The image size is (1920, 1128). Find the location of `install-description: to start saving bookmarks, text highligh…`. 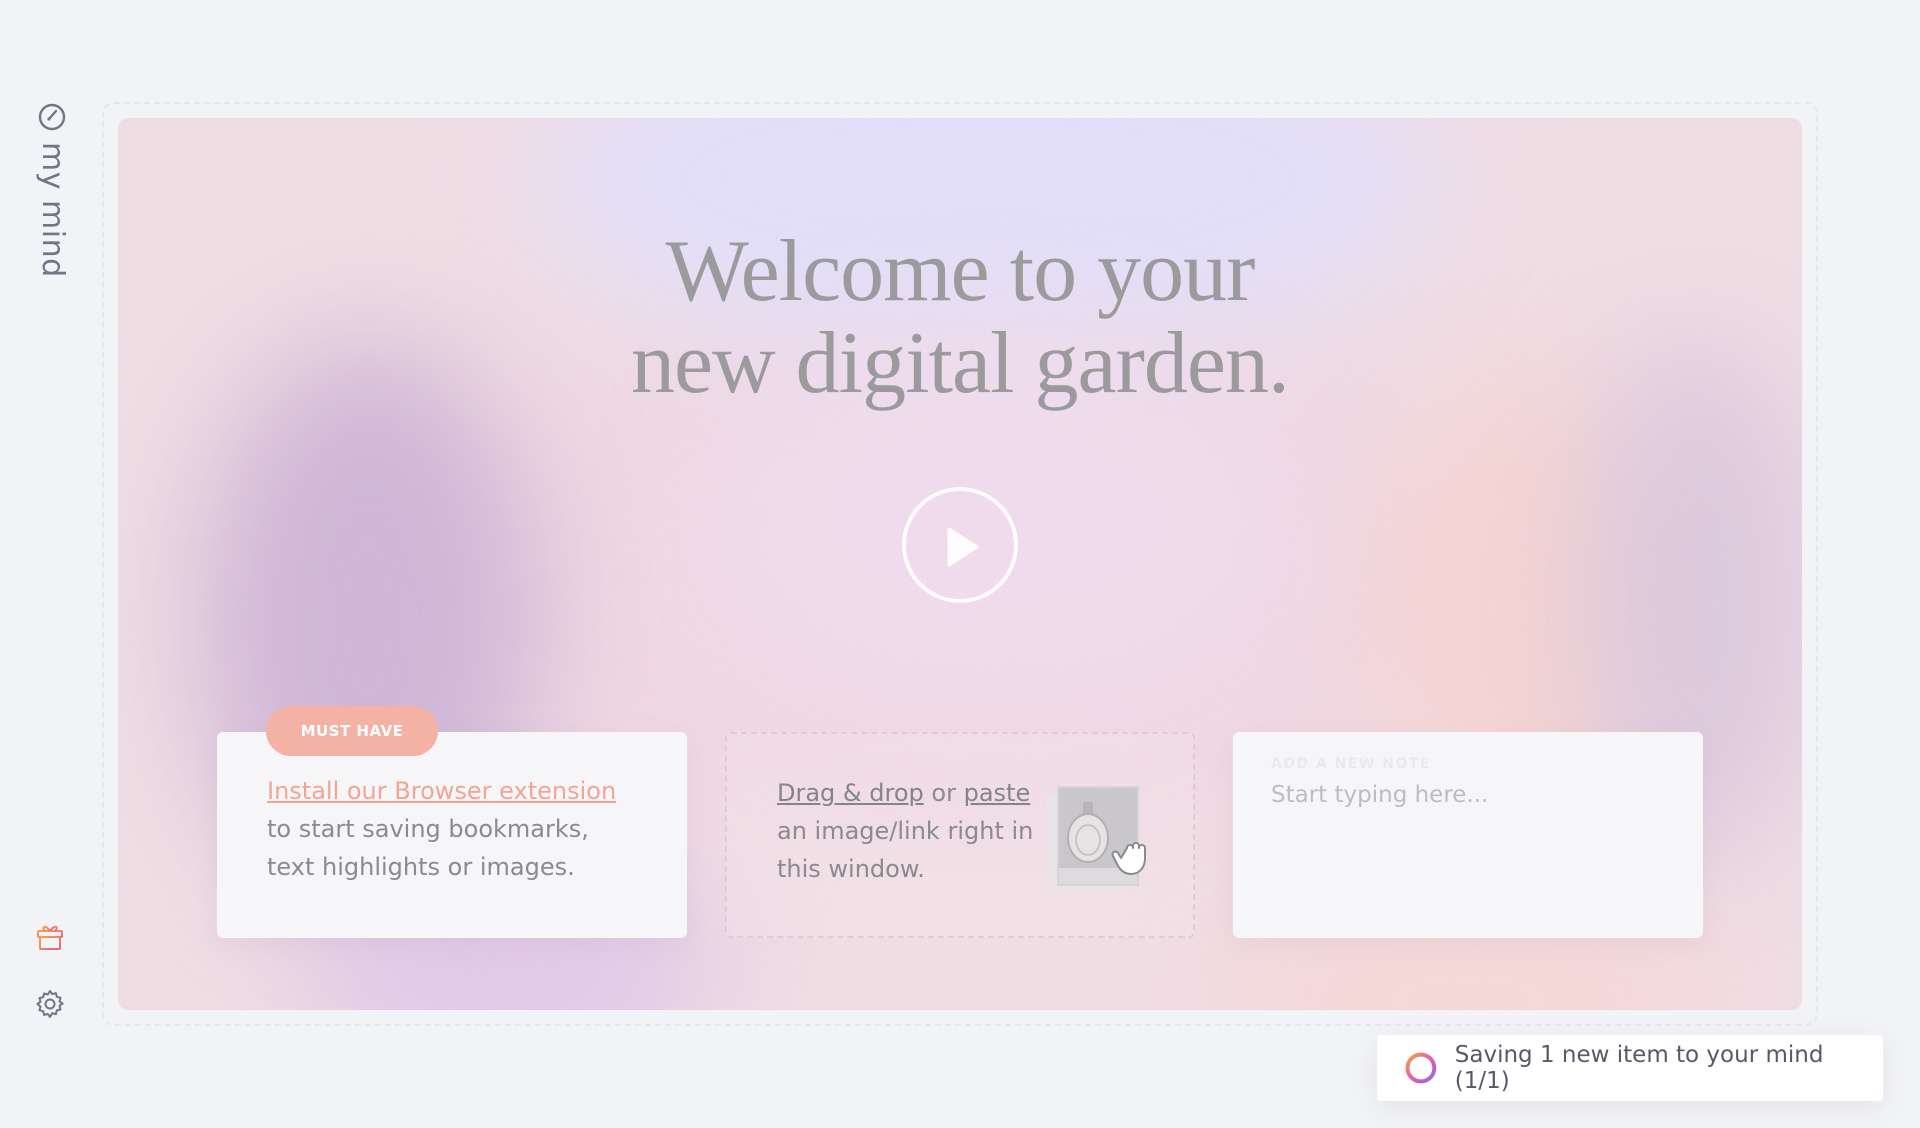

install-description: to start saving bookmarks, text highligh… is located at coordinates (428, 848).